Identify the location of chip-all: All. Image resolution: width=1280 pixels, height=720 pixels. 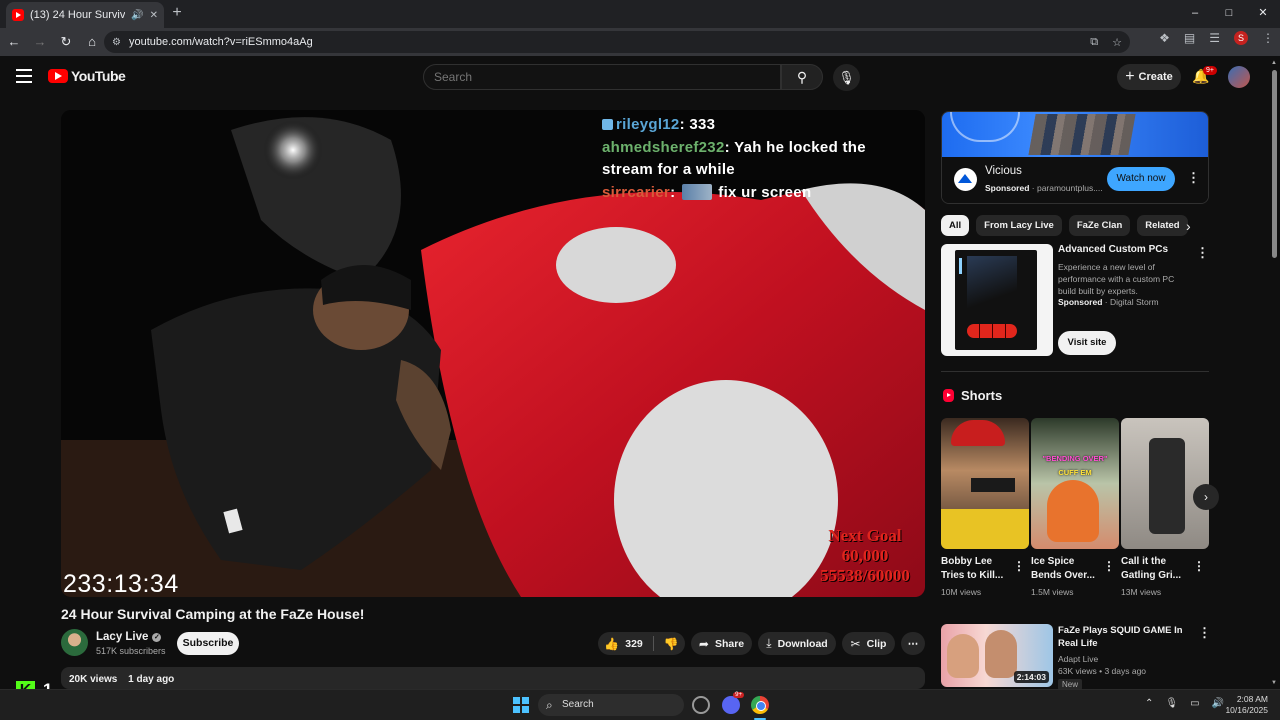
(955, 225).